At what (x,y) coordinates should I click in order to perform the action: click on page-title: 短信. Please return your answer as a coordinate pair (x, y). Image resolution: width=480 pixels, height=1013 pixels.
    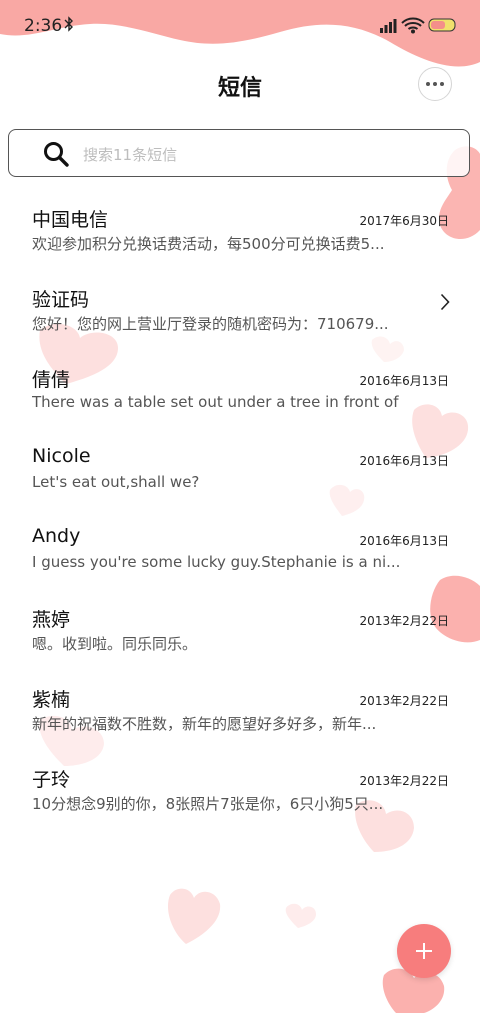
    Looking at the image, I should click on (239, 88).